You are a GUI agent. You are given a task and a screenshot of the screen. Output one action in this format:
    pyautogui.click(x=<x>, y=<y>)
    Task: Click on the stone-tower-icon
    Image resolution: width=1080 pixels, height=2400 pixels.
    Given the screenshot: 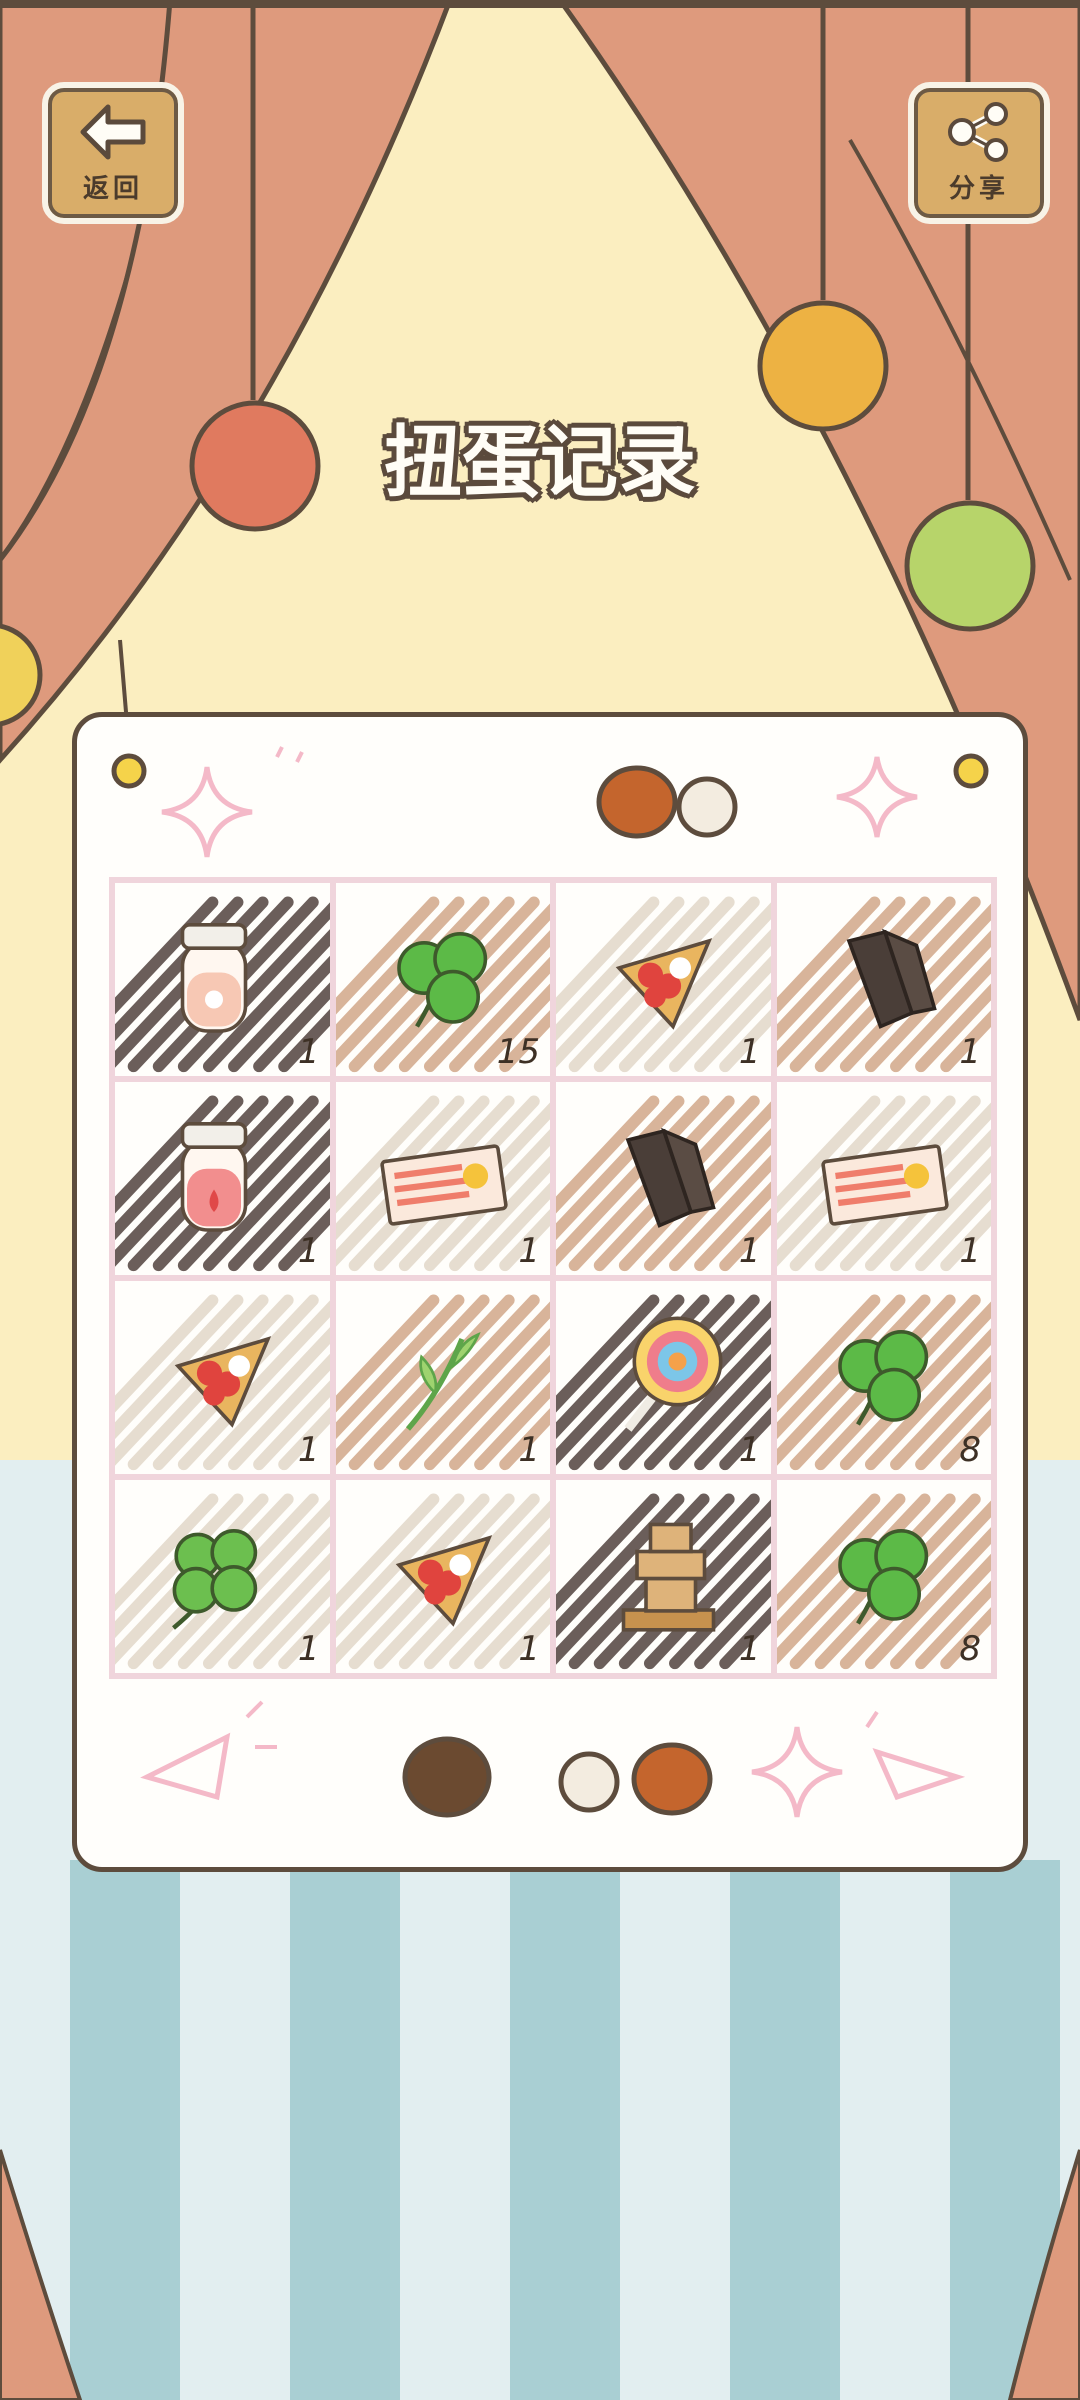 What is the action you would take?
    pyautogui.click(x=668, y=1577)
    